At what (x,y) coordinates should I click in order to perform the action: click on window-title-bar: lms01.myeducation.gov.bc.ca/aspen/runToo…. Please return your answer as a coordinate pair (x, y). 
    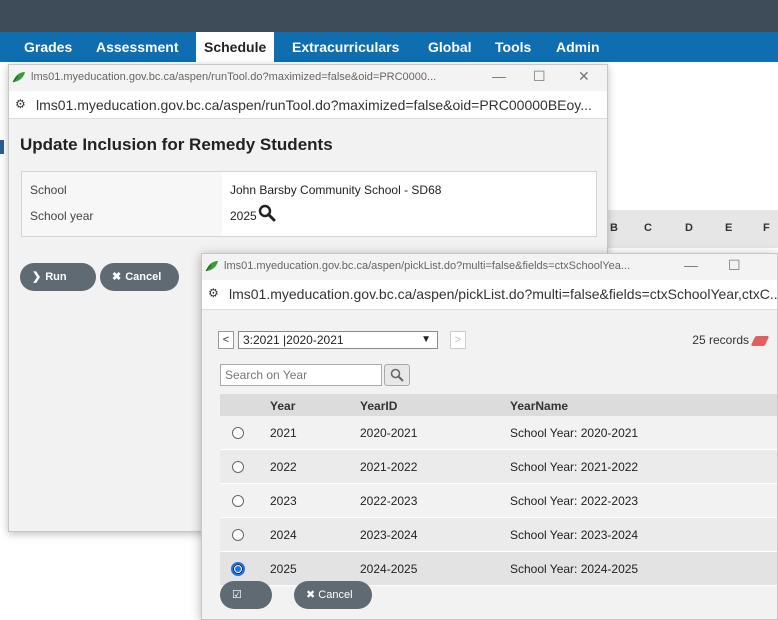
    Looking at the image, I should click on (308, 78).